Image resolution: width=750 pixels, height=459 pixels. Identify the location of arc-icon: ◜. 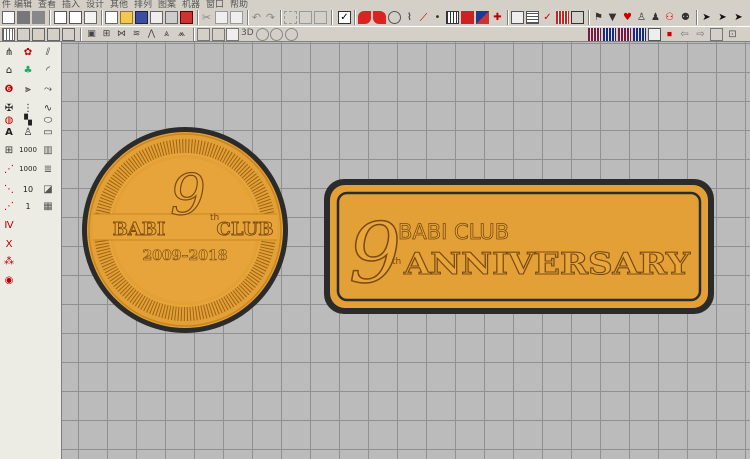
(48, 70).